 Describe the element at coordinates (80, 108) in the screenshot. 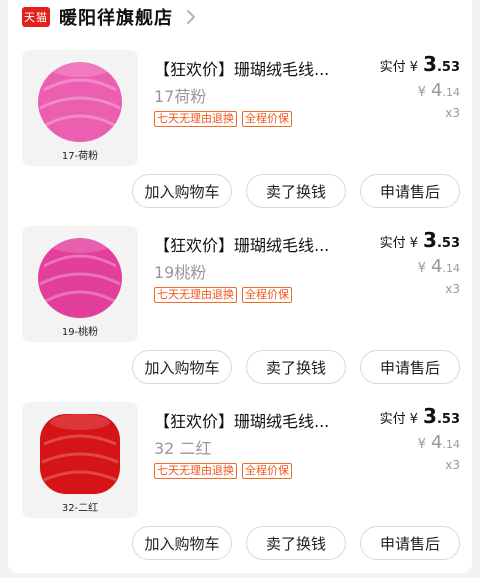

I see `product-thumbnail: 17-荷粉` at that location.